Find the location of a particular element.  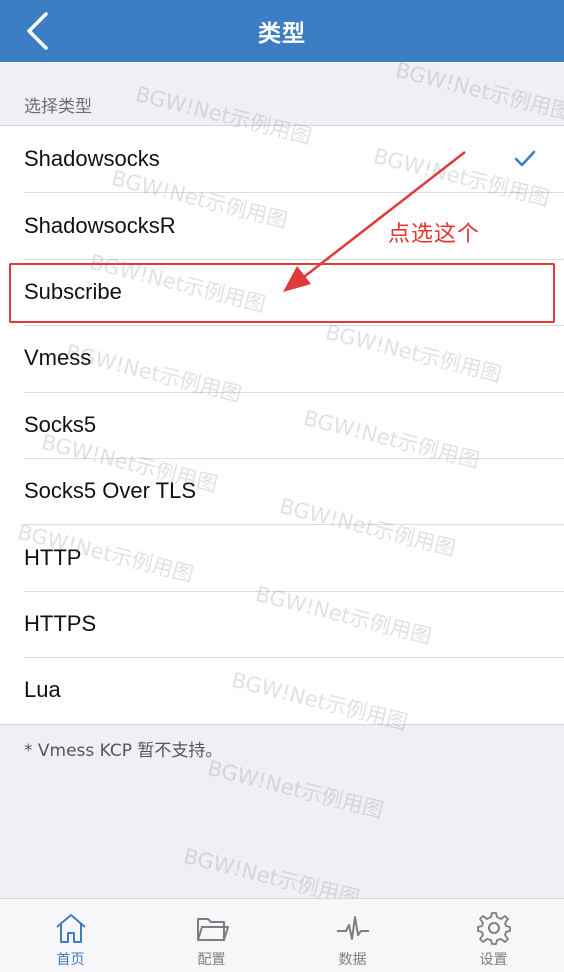

type-label: Lua is located at coordinates (42, 690).